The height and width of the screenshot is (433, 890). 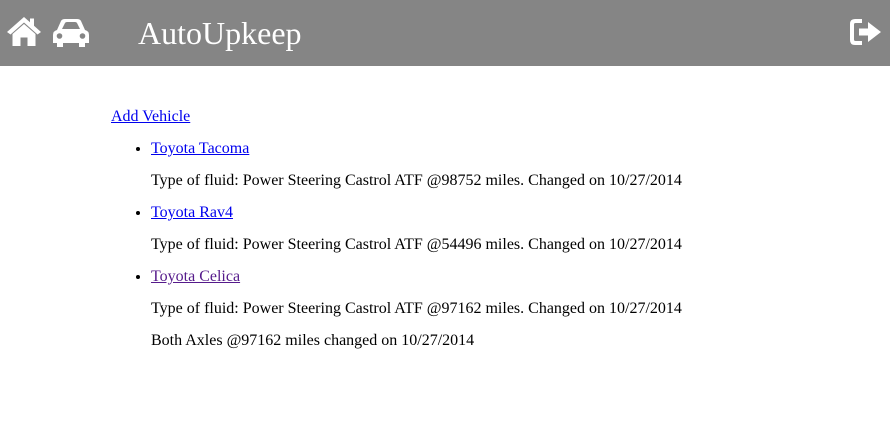 I want to click on add-vehicle-link: Add Vehicle, so click(x=150, y=117).